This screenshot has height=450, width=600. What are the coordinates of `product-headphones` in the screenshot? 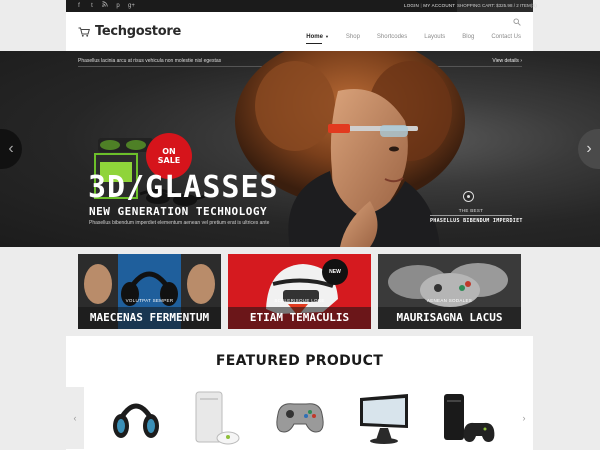 It's located at (136, 418).